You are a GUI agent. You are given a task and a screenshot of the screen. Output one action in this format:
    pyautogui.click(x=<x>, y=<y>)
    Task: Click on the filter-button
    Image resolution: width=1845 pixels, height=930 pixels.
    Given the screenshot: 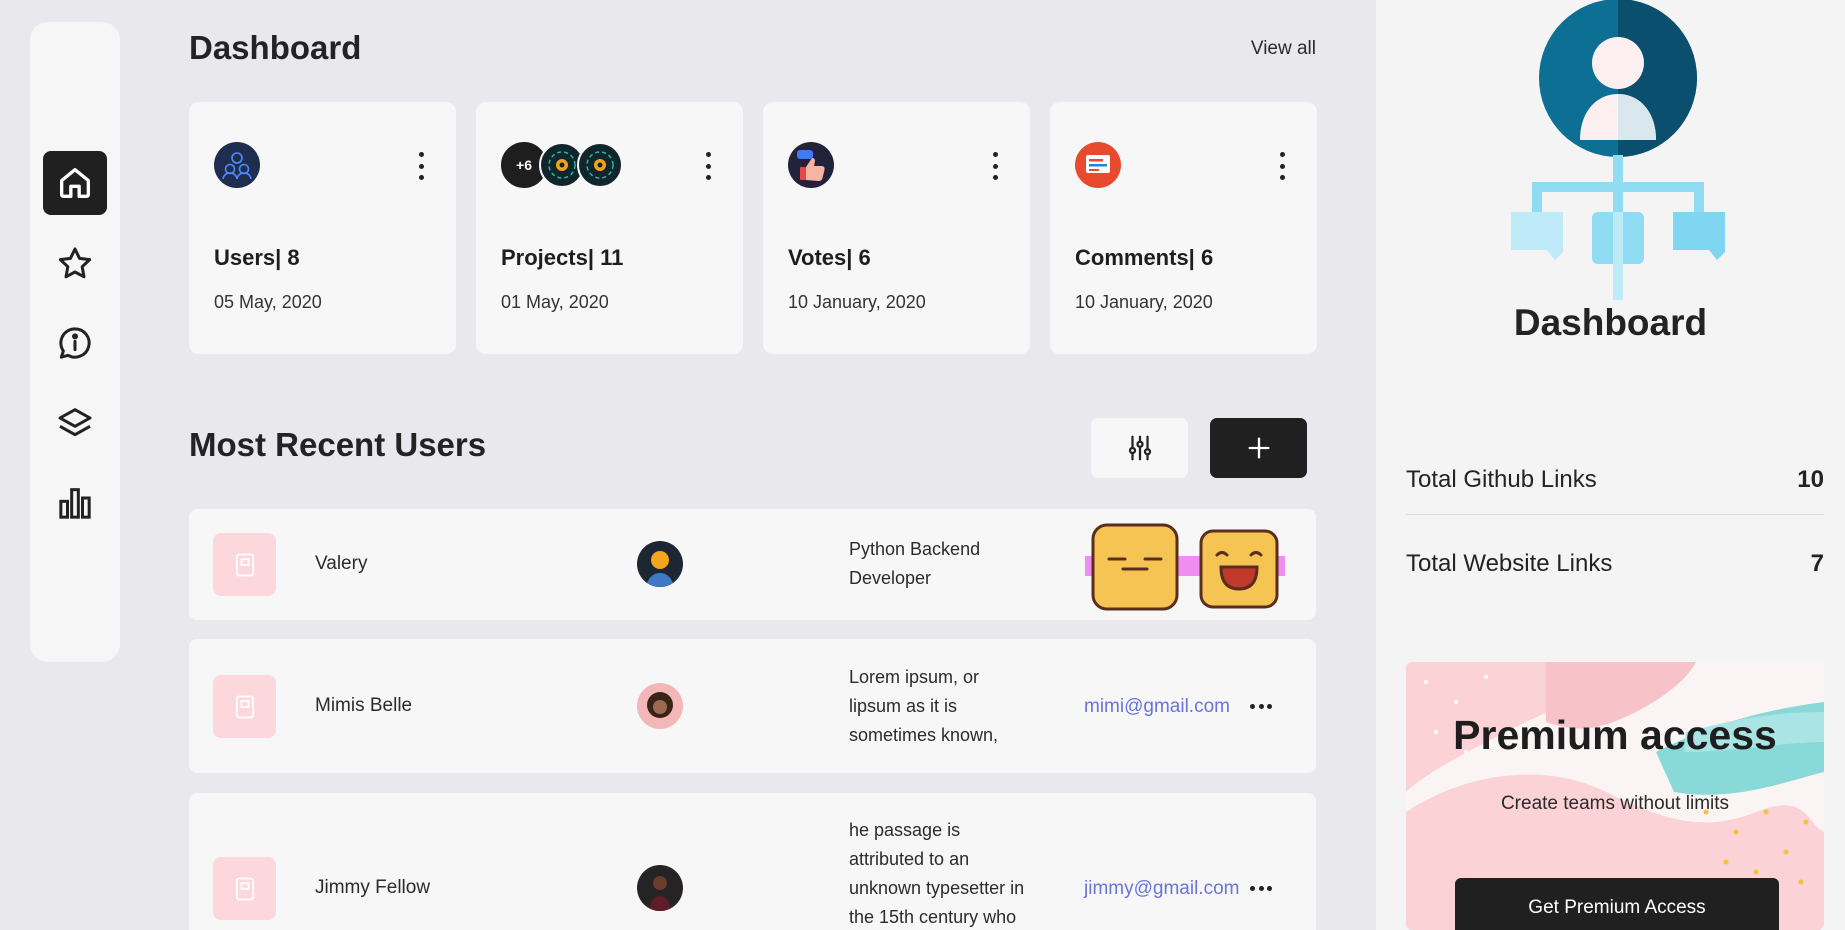 What is the action you would take?
    pyautogui.click(x=1139, y=448)
    